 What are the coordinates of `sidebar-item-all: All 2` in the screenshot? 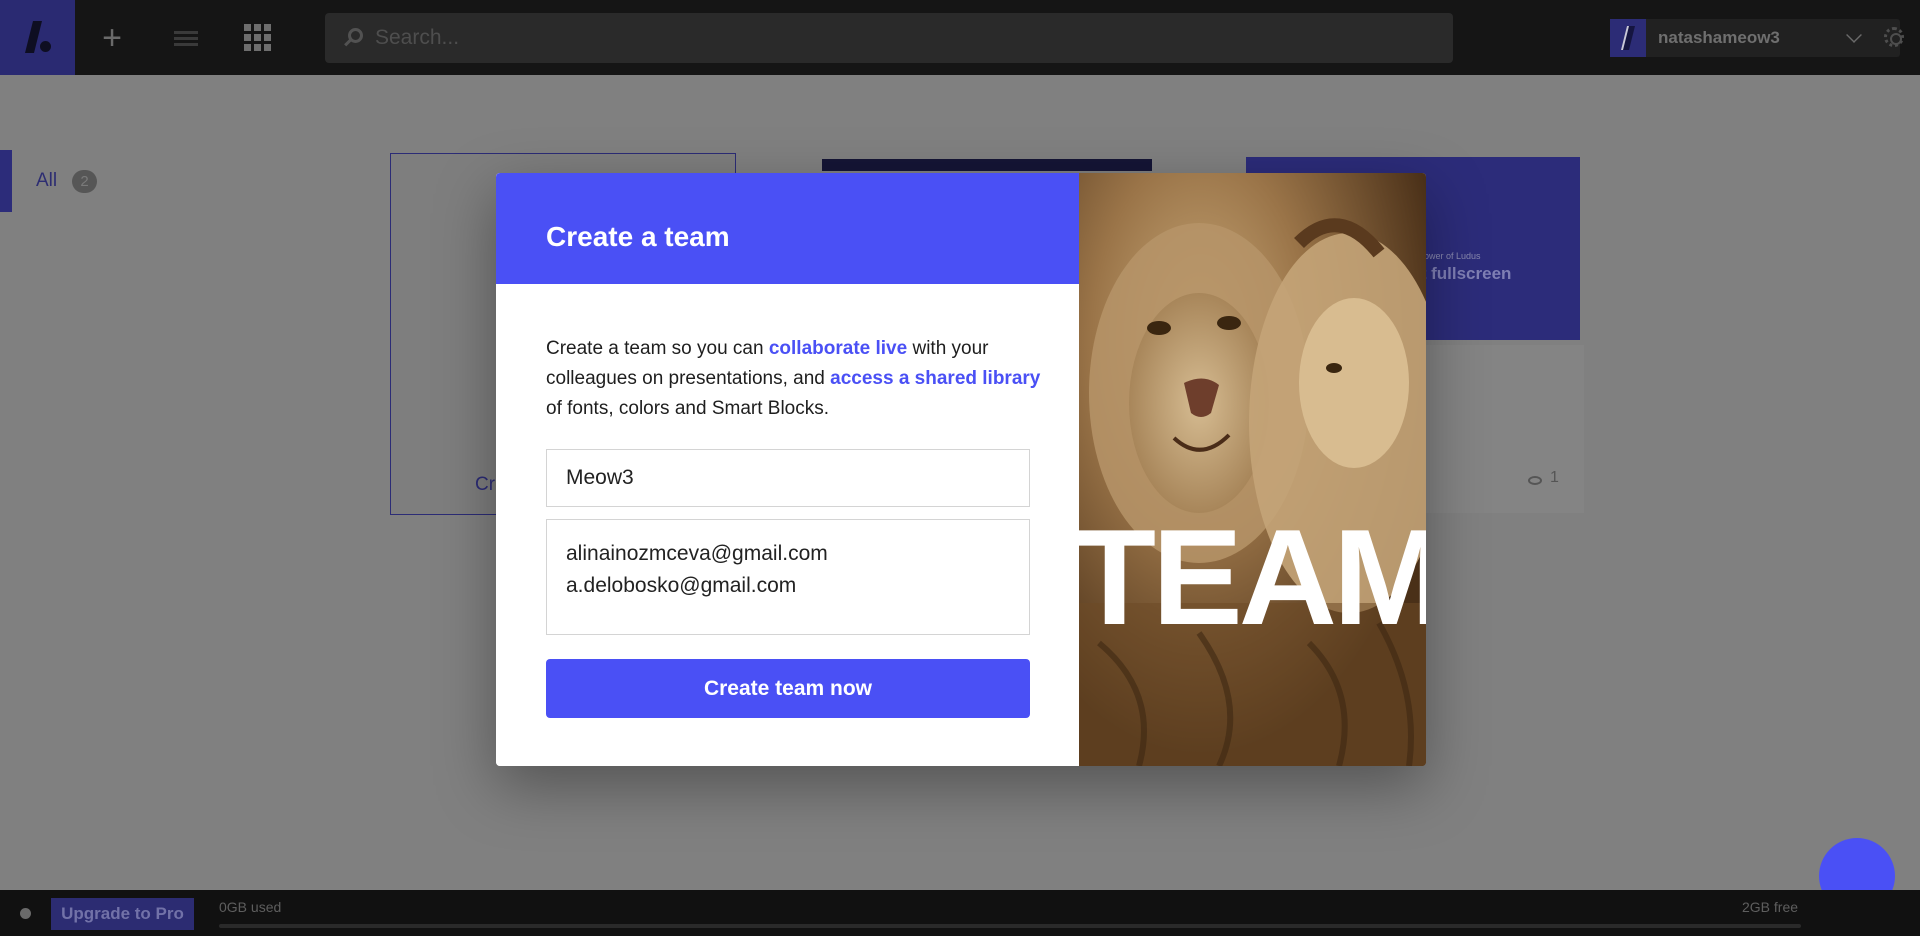 It's located at (80, 181).